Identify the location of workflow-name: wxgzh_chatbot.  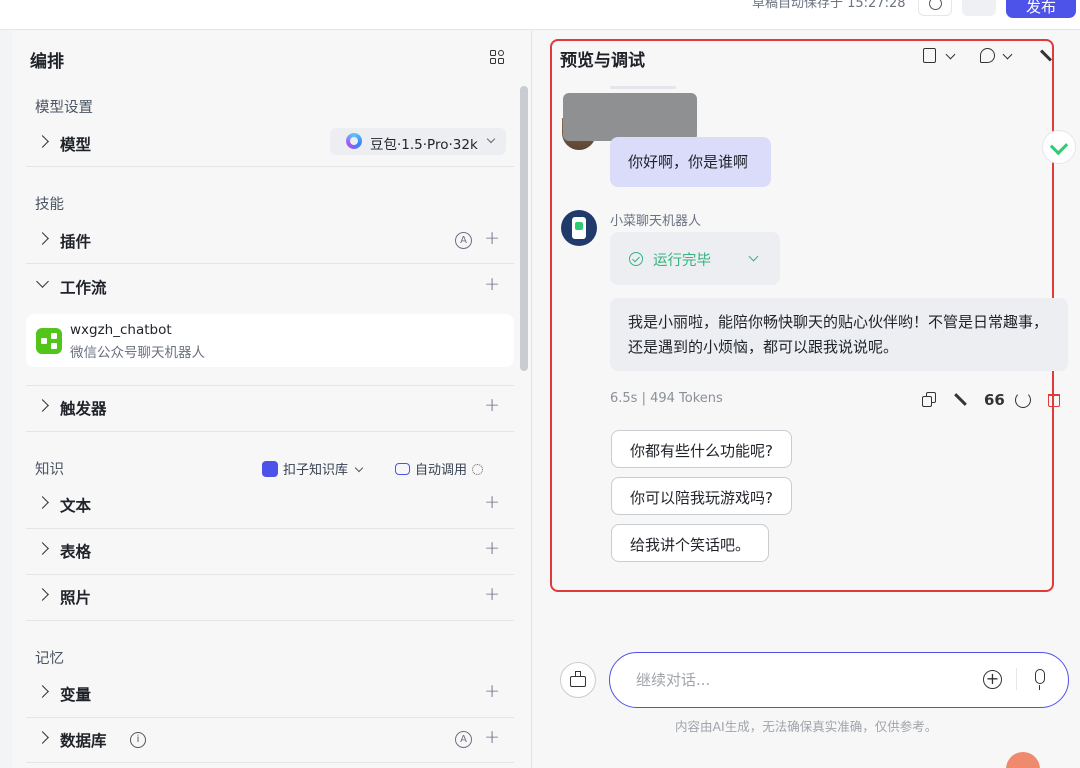
(121, 330).